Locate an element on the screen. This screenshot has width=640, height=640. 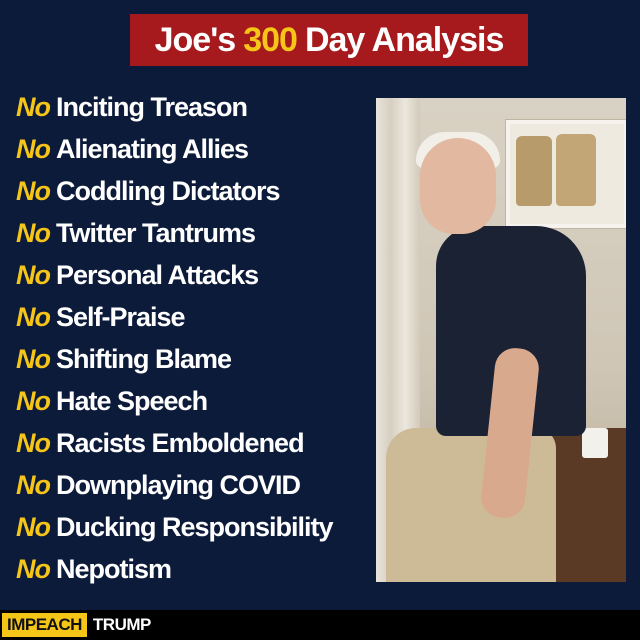
item-label: Twitter Tantrums is located at coordinates (156, 232).